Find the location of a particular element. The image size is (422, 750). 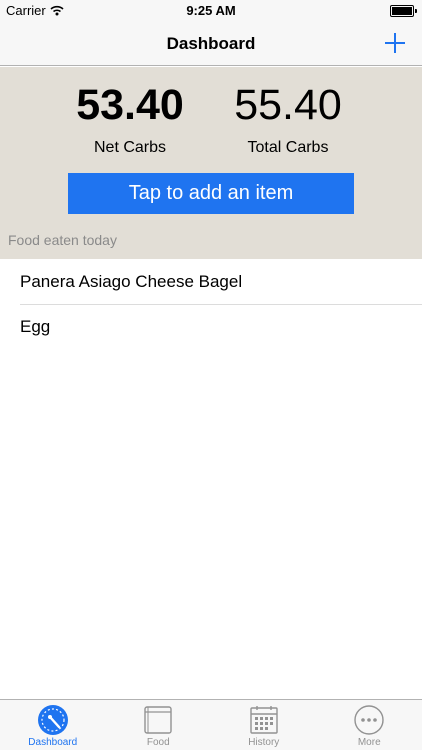

status-bar: Carrier 9:25 AM is located at coordinates (211, 11).